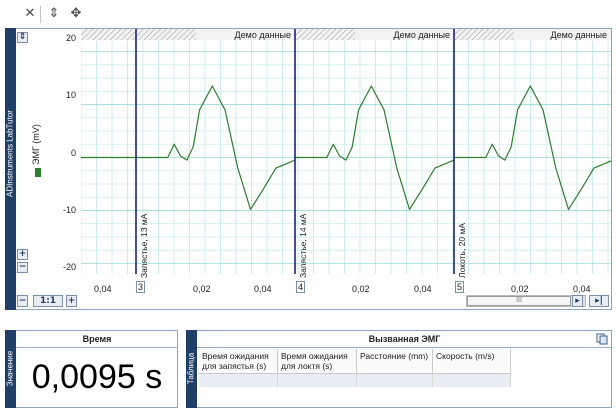 The height and width of the screenshot is (414, 616). I want to click on zoom-out-y-button: −, so click(22, 267).